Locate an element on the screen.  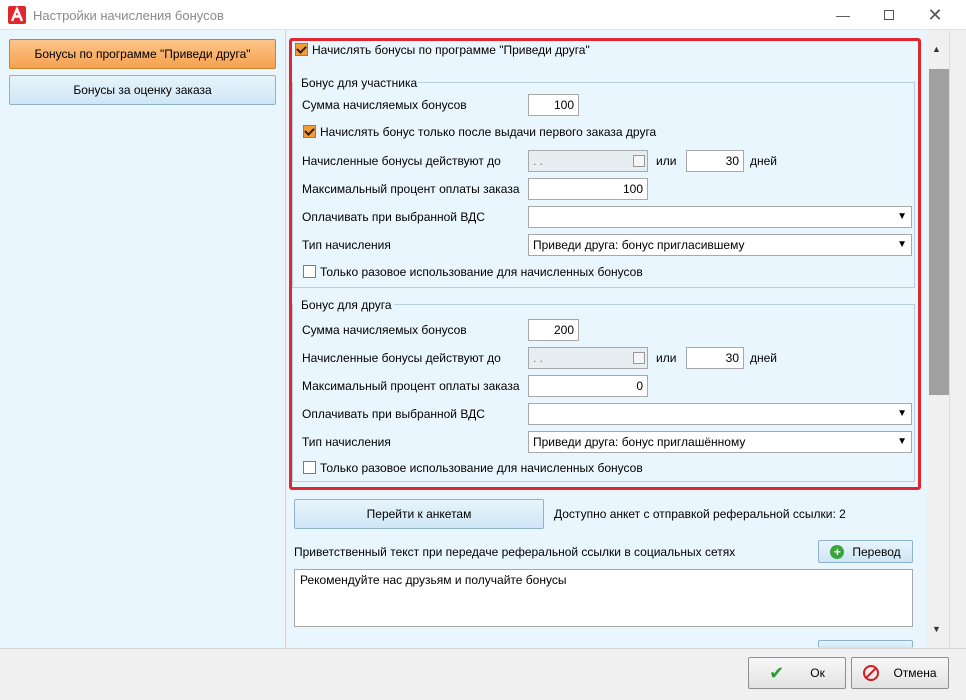
cancel-icon is located at coordinates (871, 673).